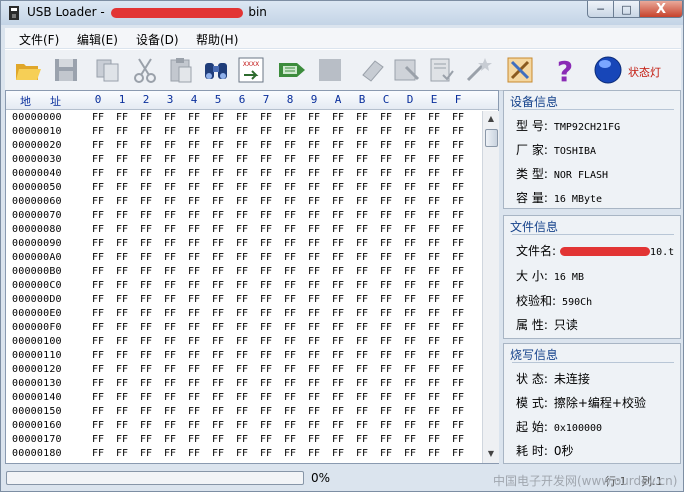 The height and width of the screenshot is (492, 684). Describe the element at coordinates (342, 13) in the screenshot. I see `title-bar: USB Loader - bin ─ □ X` at that location.